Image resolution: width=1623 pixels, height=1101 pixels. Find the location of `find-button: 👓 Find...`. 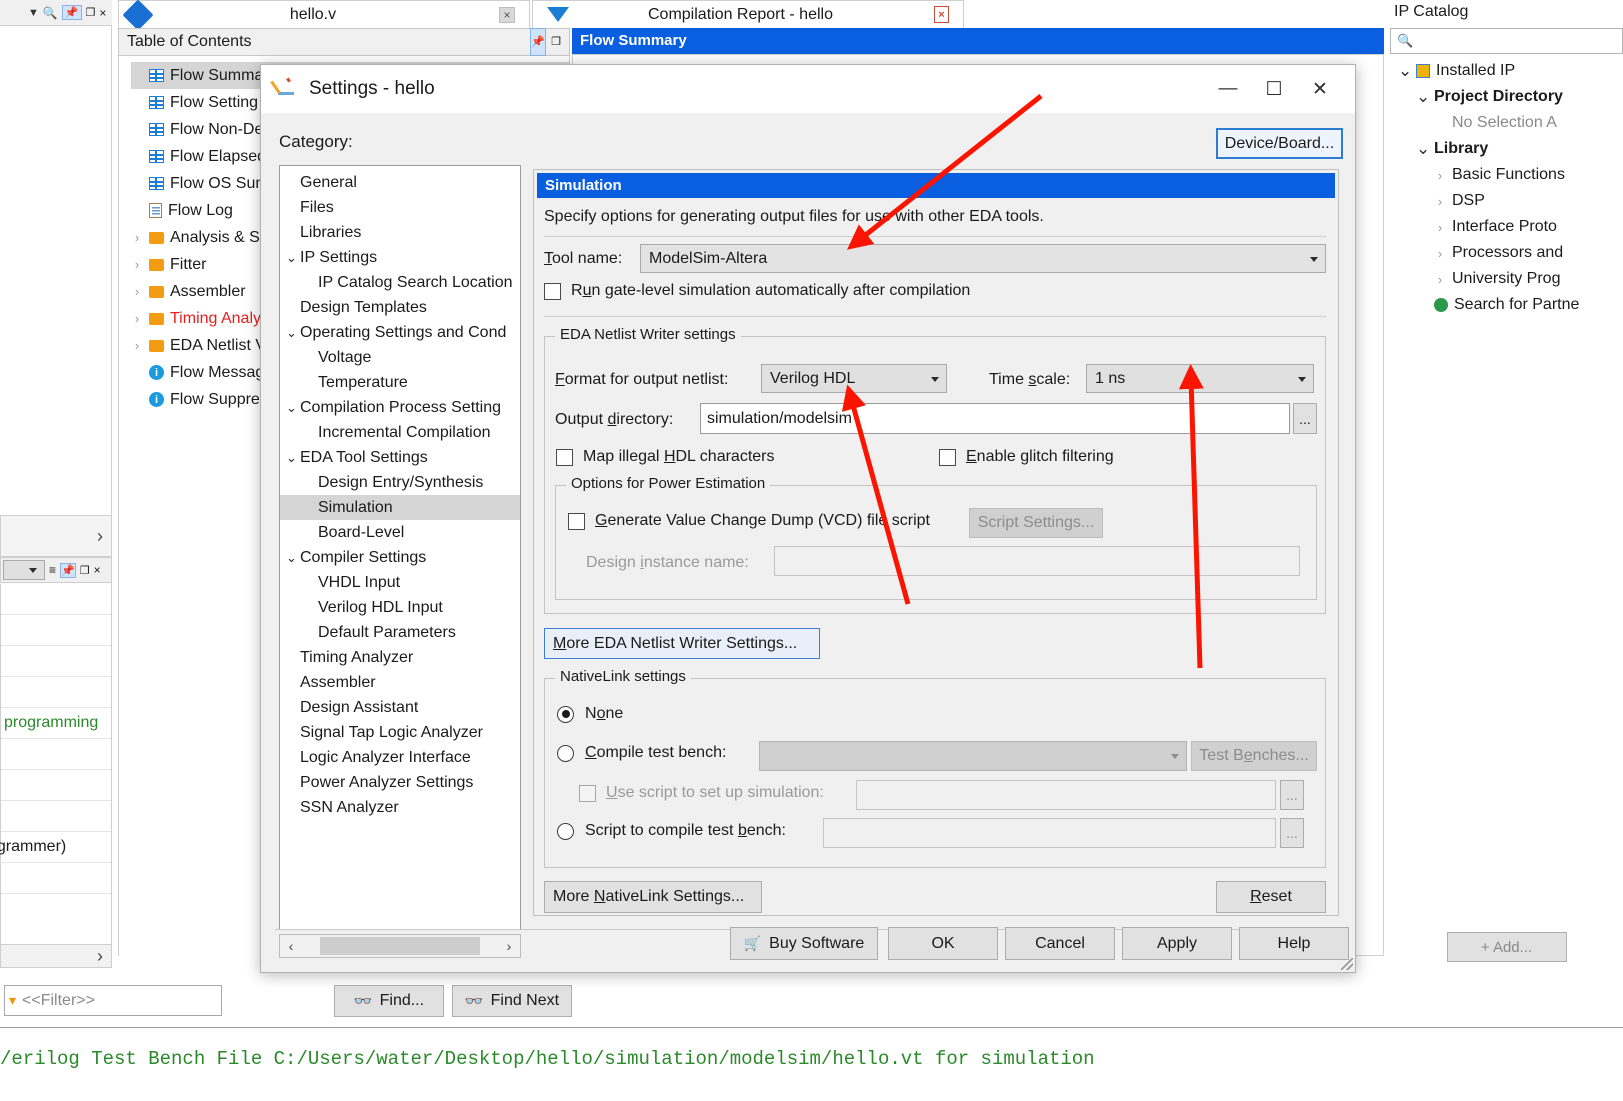

find-button: 👓 Find... is located at coordinates (389, 1001).